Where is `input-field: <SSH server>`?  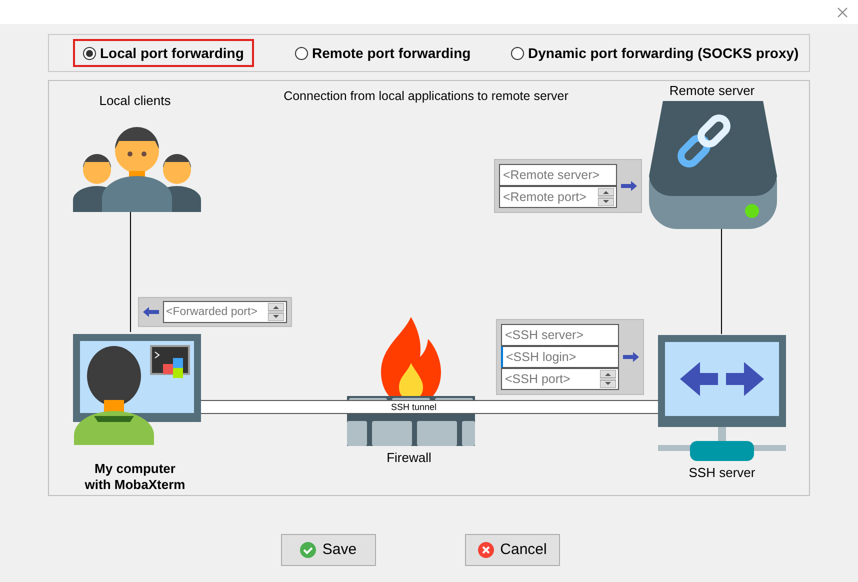 input-field: <SSH server> is located at coordinates (560, 335).